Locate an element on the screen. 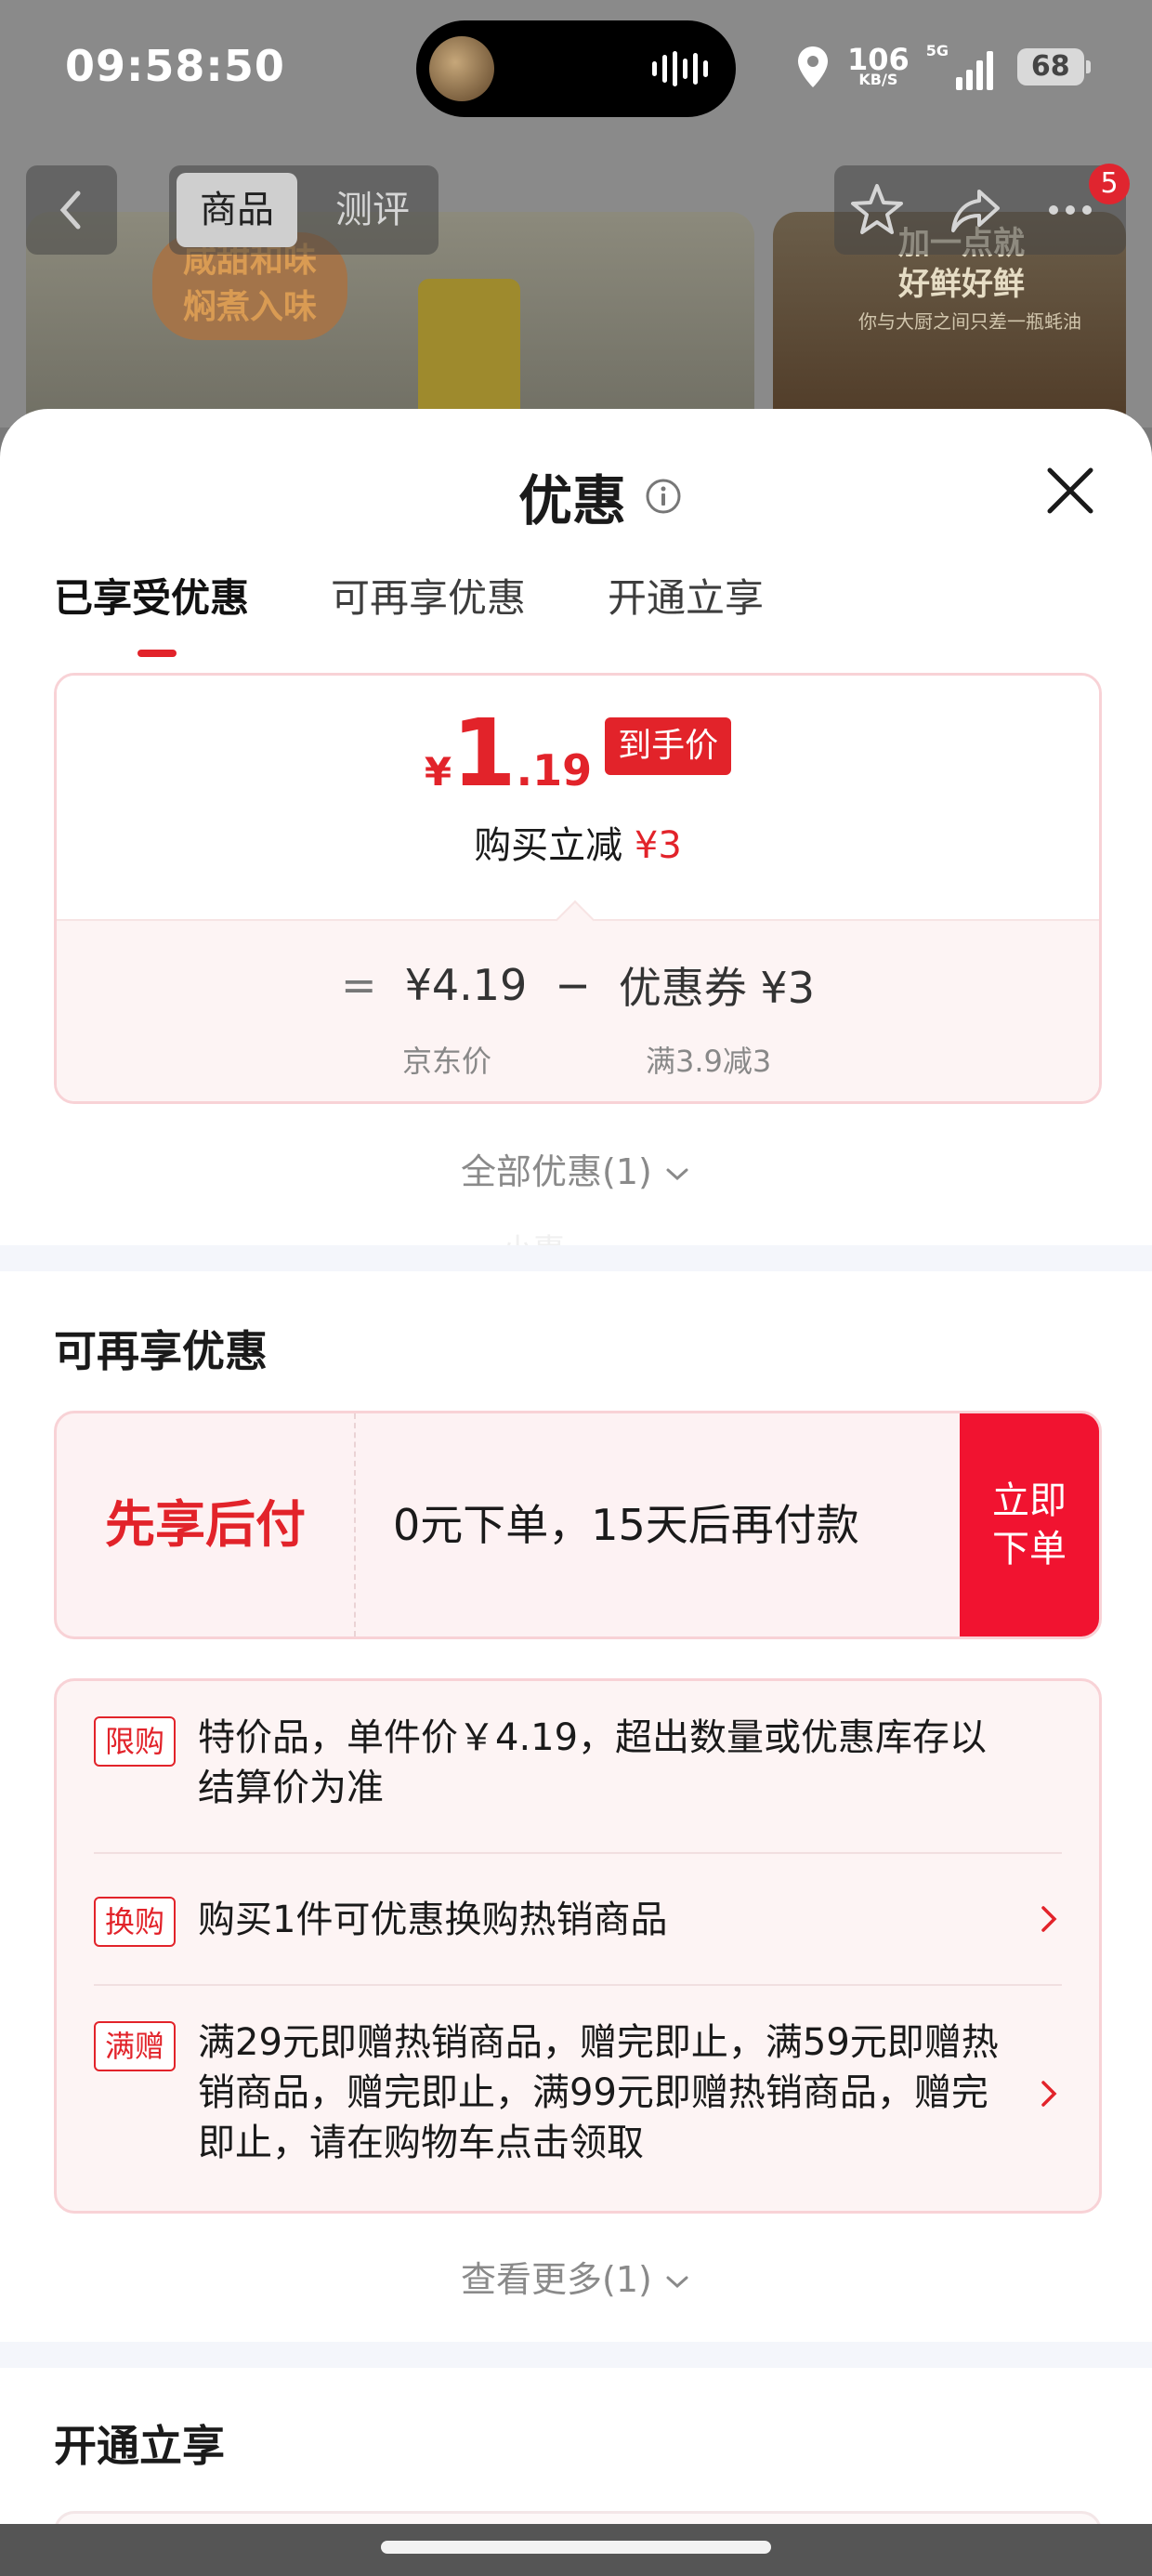 This screenshot has height=2576, width=1152. formula-equals: = is located at coordinates (359, 985).